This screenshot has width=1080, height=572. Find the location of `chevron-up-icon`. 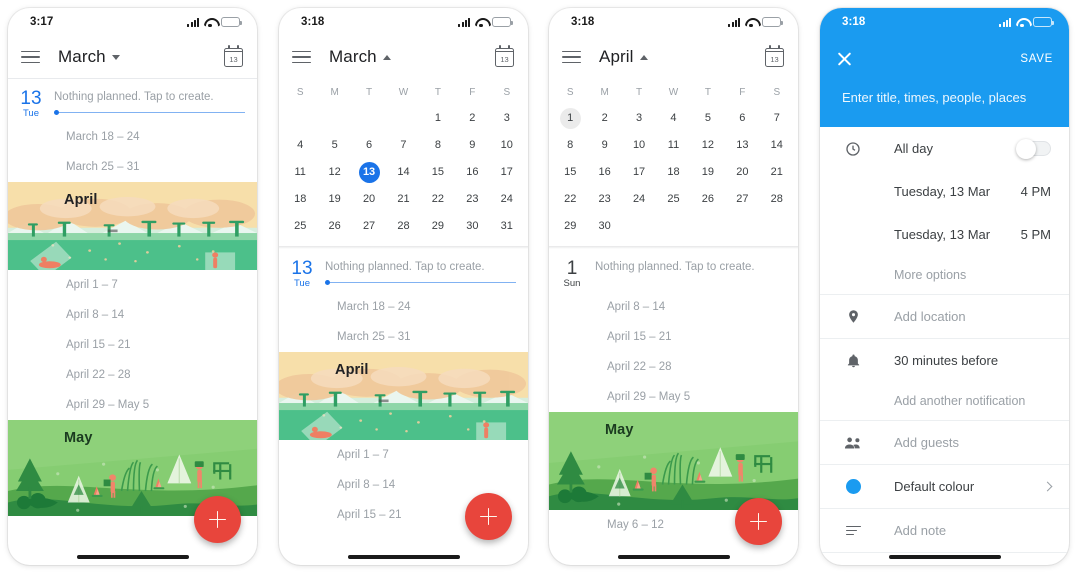

chevron-up-icon is located at coordinates (386, 57).